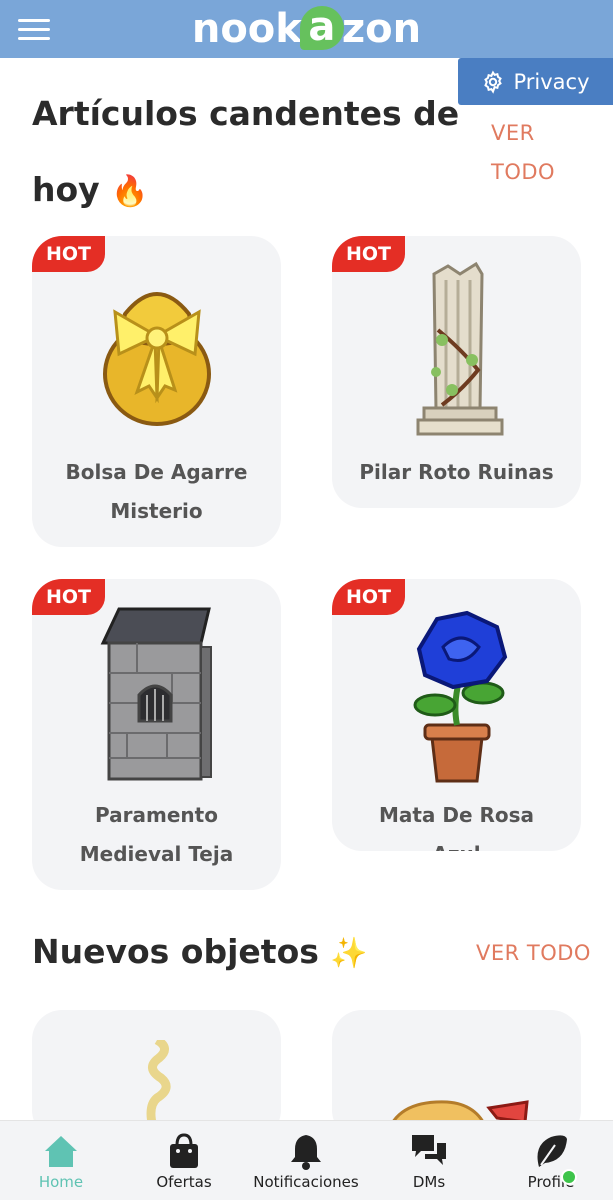 The width and height of the screenshot is (613, 1200). What do you see at coordinates (66, 189) in the screenshot?
I see `hot-title-line2: hoy` at bounding box center [66, 189].